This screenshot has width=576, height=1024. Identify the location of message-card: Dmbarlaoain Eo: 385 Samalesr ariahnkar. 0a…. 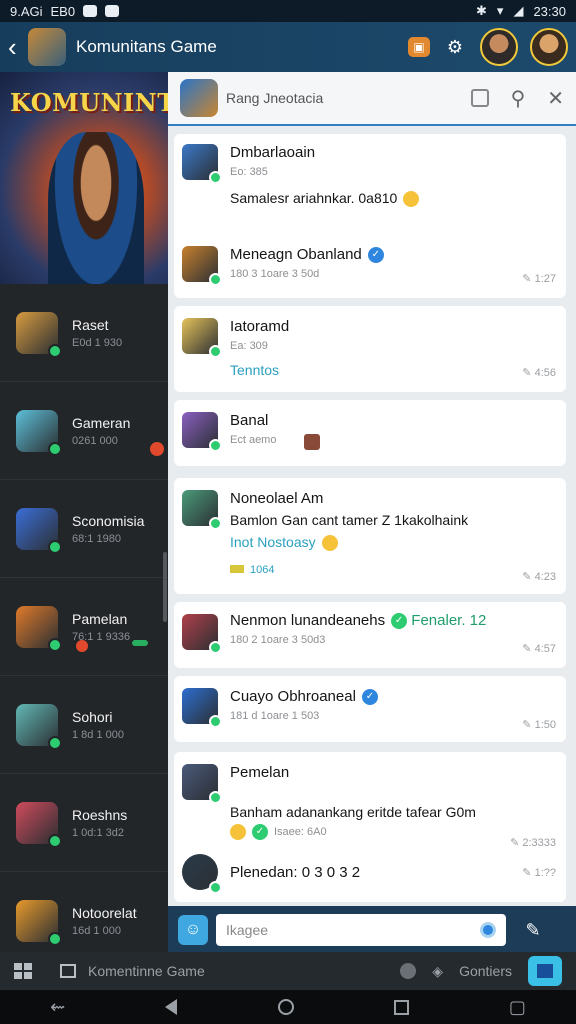
(370, 216).